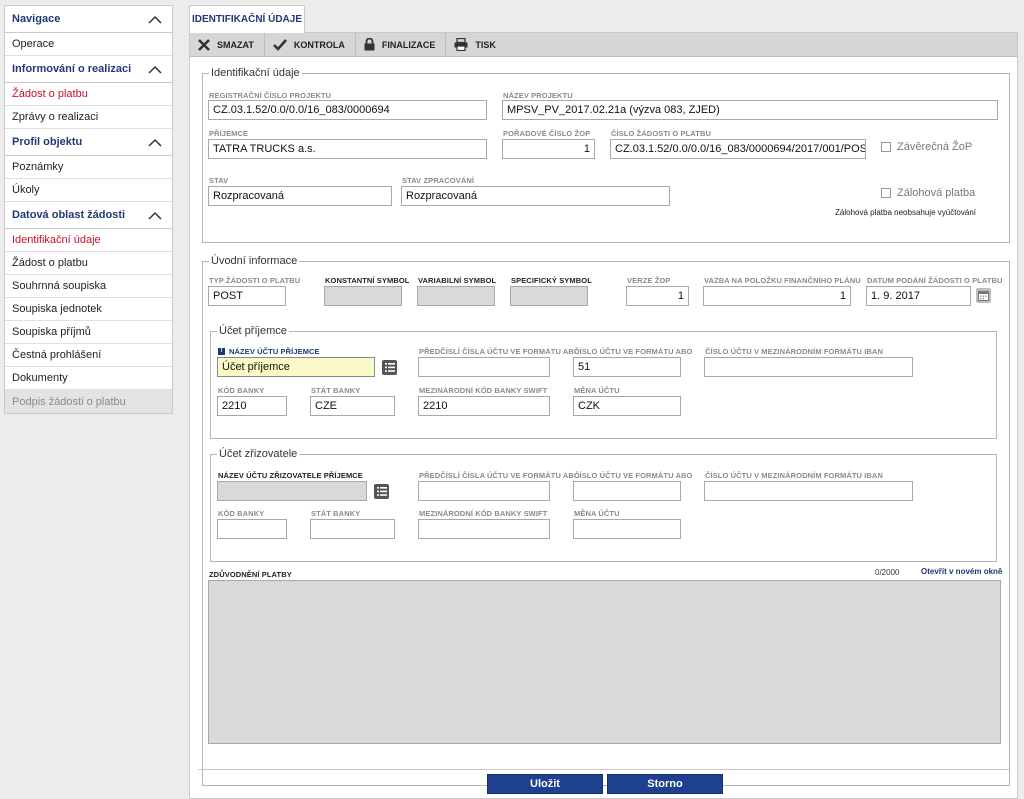 The width and height of the screenshot is (1024, 799). What do you see at coordinates (319, 44) in the screenshot?
I see `kontrola-label: KONTROLA` at bounding box center [319, 44].